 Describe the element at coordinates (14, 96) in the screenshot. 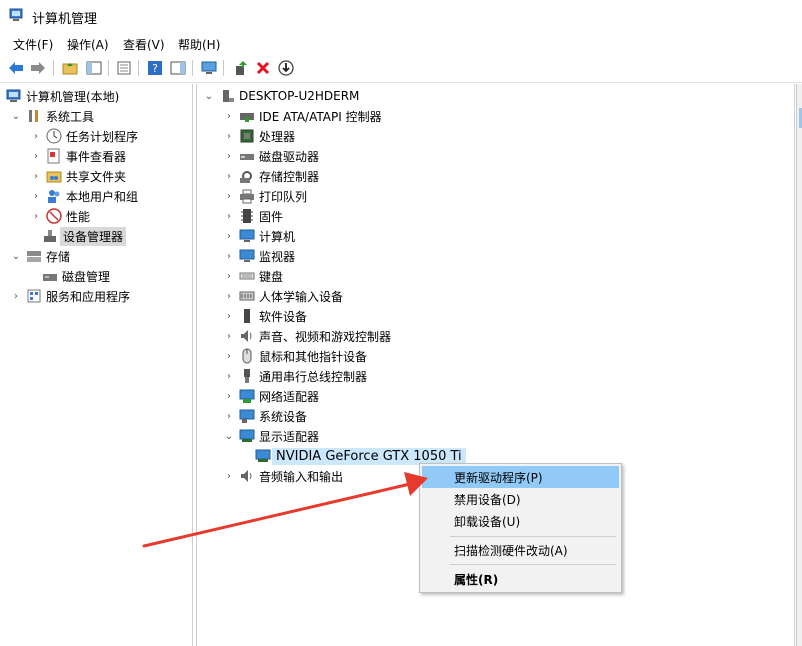

I see `computer-management-icon` at that location.